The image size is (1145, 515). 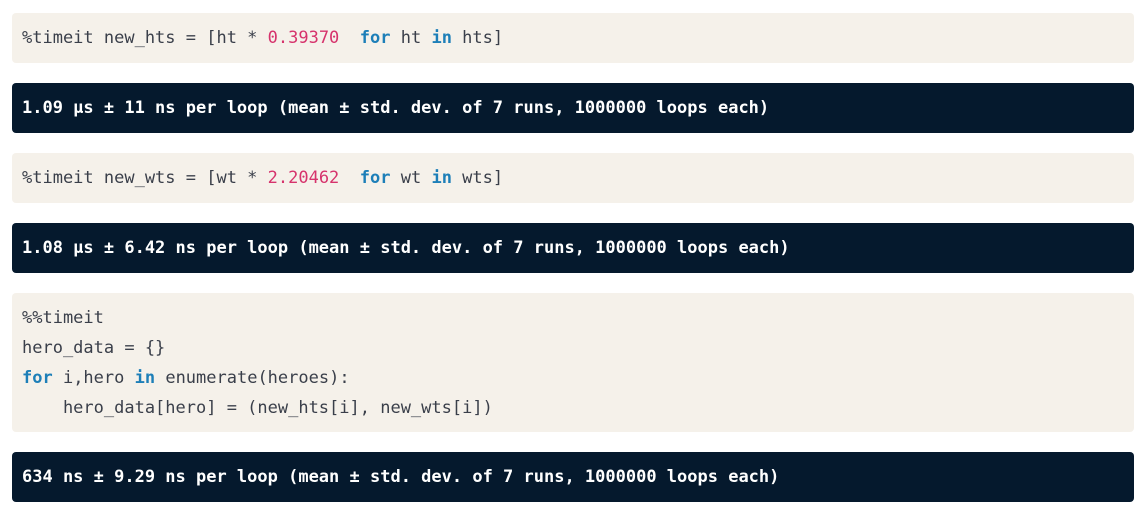 I want to click on code-token: enumerate(heroes):, so click(x=252, y=378).